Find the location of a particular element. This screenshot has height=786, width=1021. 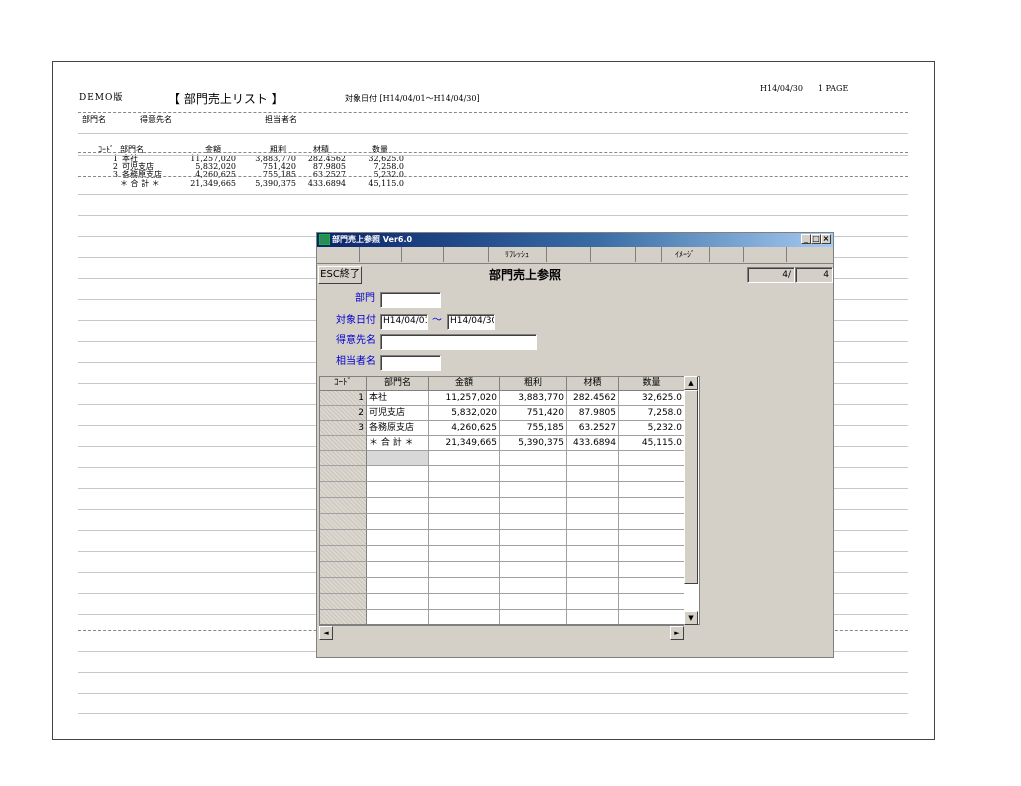

title-bar: 部門売上参照 Ver6.0 _ □ × is located at coordinates (575, 240).